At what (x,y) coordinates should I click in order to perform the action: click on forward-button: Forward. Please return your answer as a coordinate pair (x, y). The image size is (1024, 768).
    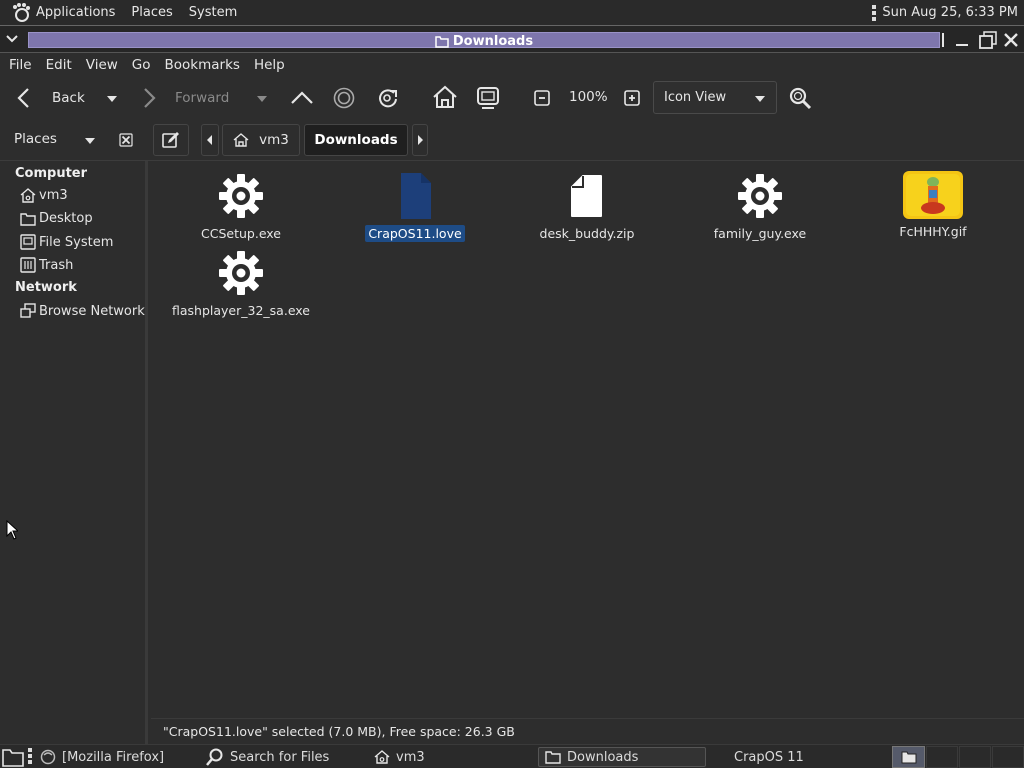
    Looking at the image, I should click on (186, 98).